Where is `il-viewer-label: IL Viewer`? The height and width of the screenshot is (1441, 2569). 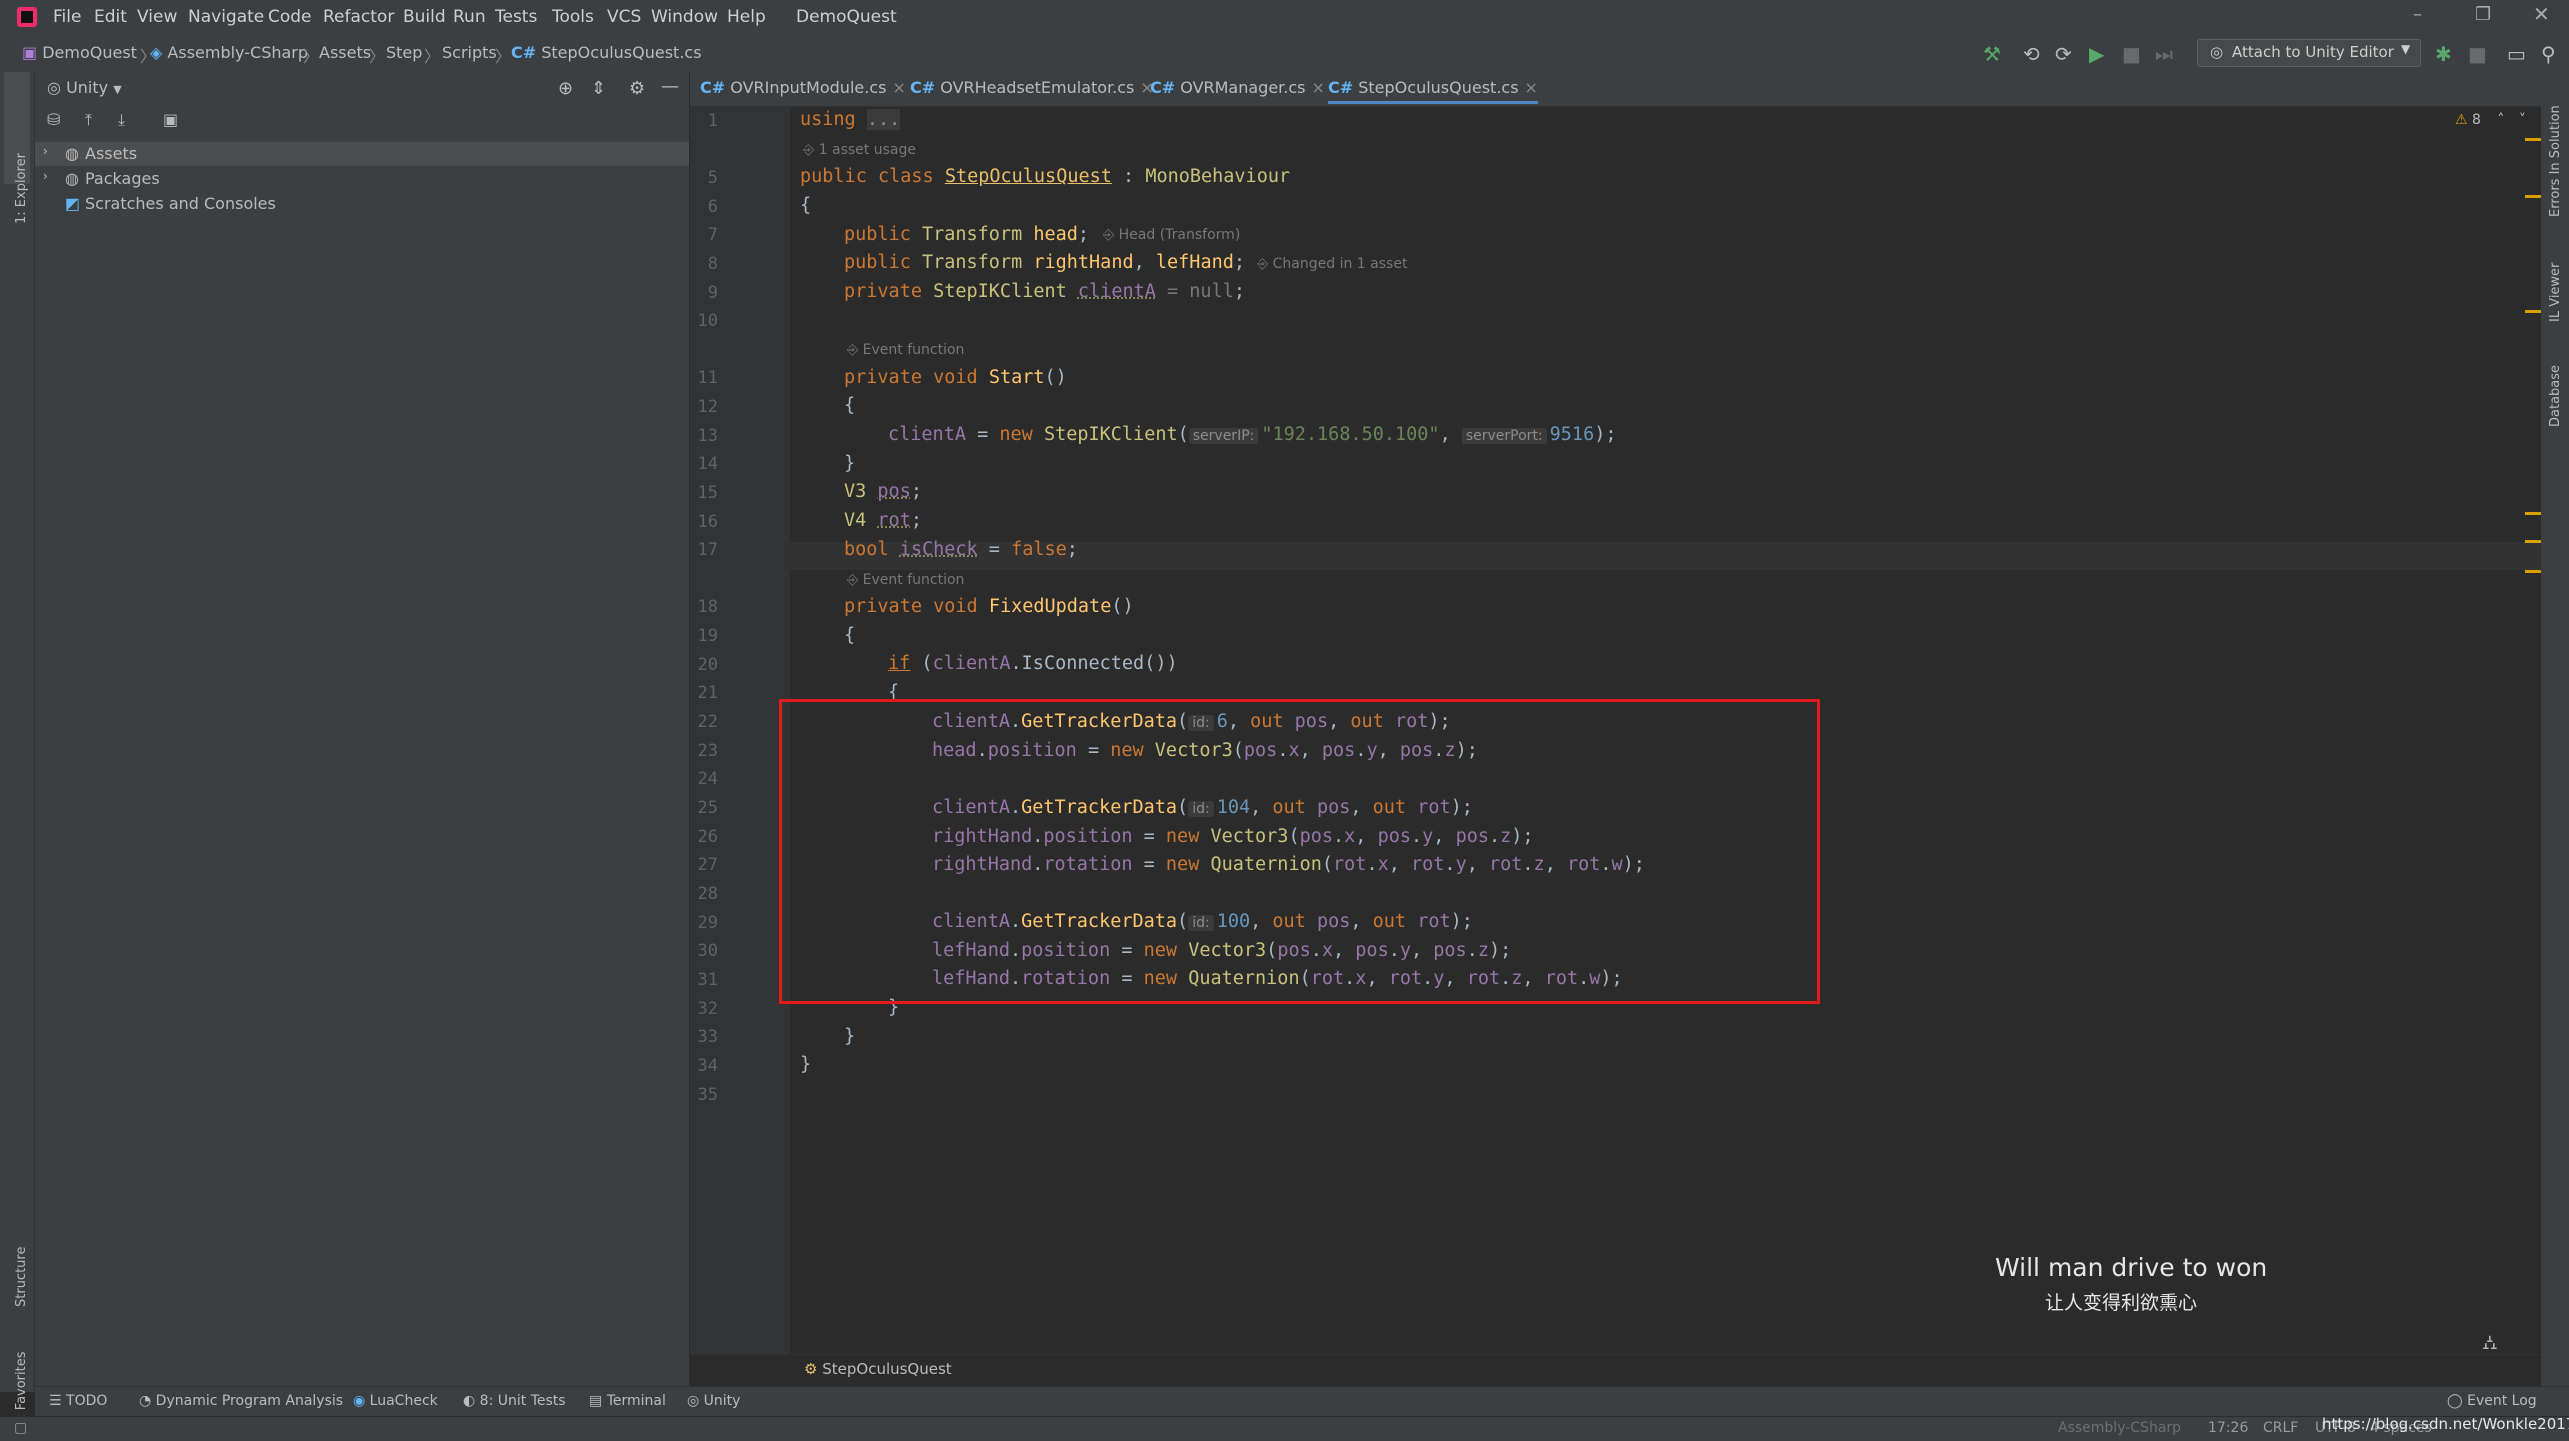 il-viewer-label: IL Viewer is located at coordinates (2555, 292).